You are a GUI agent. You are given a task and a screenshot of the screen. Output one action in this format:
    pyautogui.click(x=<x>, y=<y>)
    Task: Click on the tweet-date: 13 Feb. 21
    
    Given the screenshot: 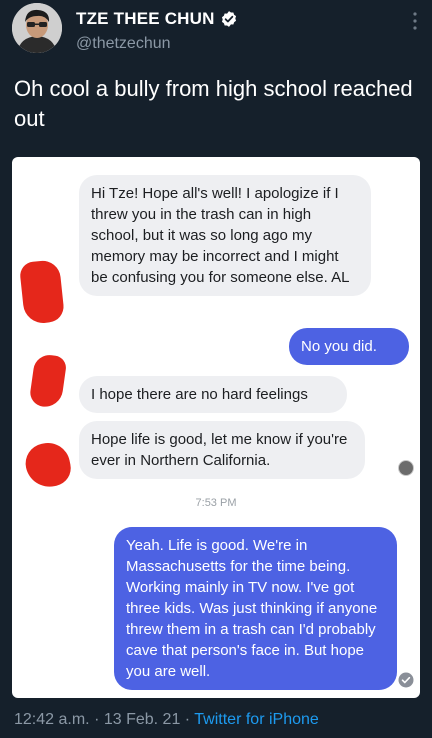 What is the action you would take?
    pyautogui.click(x=142, y=719)
    